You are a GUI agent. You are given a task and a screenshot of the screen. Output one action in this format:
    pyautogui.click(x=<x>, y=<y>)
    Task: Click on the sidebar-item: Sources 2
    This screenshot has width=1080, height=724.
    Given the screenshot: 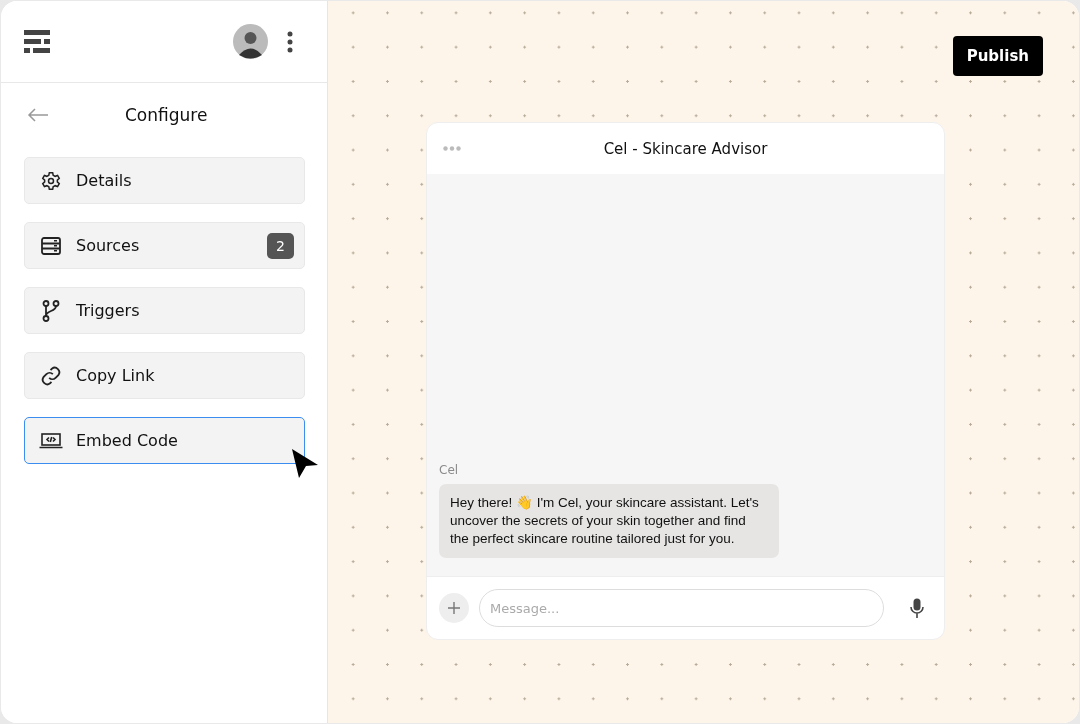 What is the action you would take?
    pyautogui.click(x=164, y=245)
    